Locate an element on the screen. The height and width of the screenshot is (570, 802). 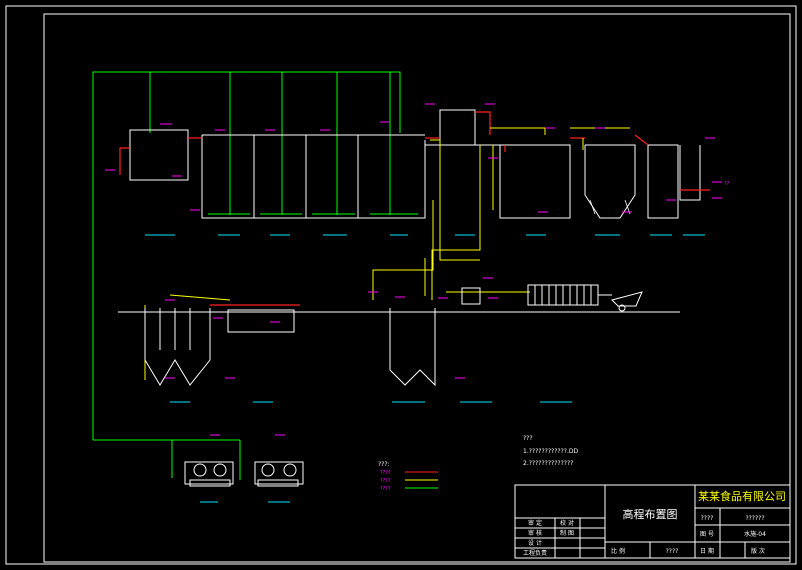
tank-sludge-storage is located at coordinates (261, 321).